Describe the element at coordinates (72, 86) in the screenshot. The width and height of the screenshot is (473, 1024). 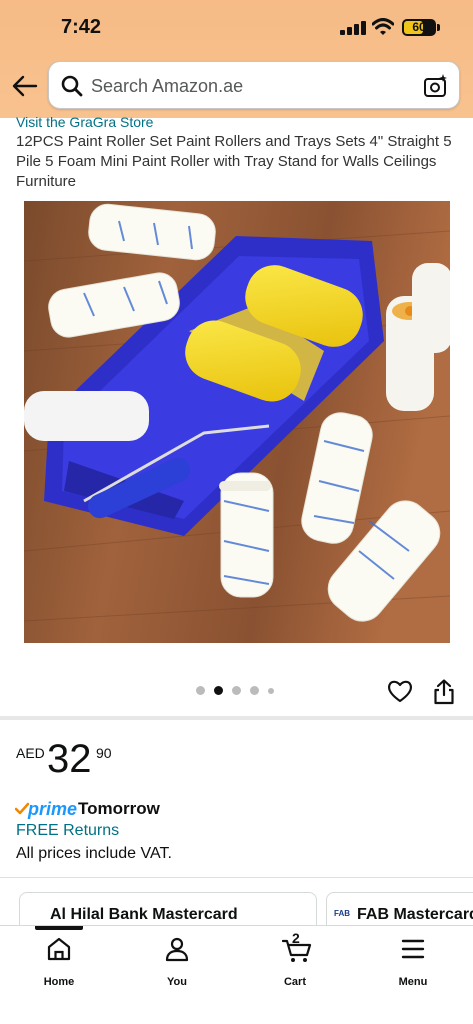
I see `search-icon` at that location.